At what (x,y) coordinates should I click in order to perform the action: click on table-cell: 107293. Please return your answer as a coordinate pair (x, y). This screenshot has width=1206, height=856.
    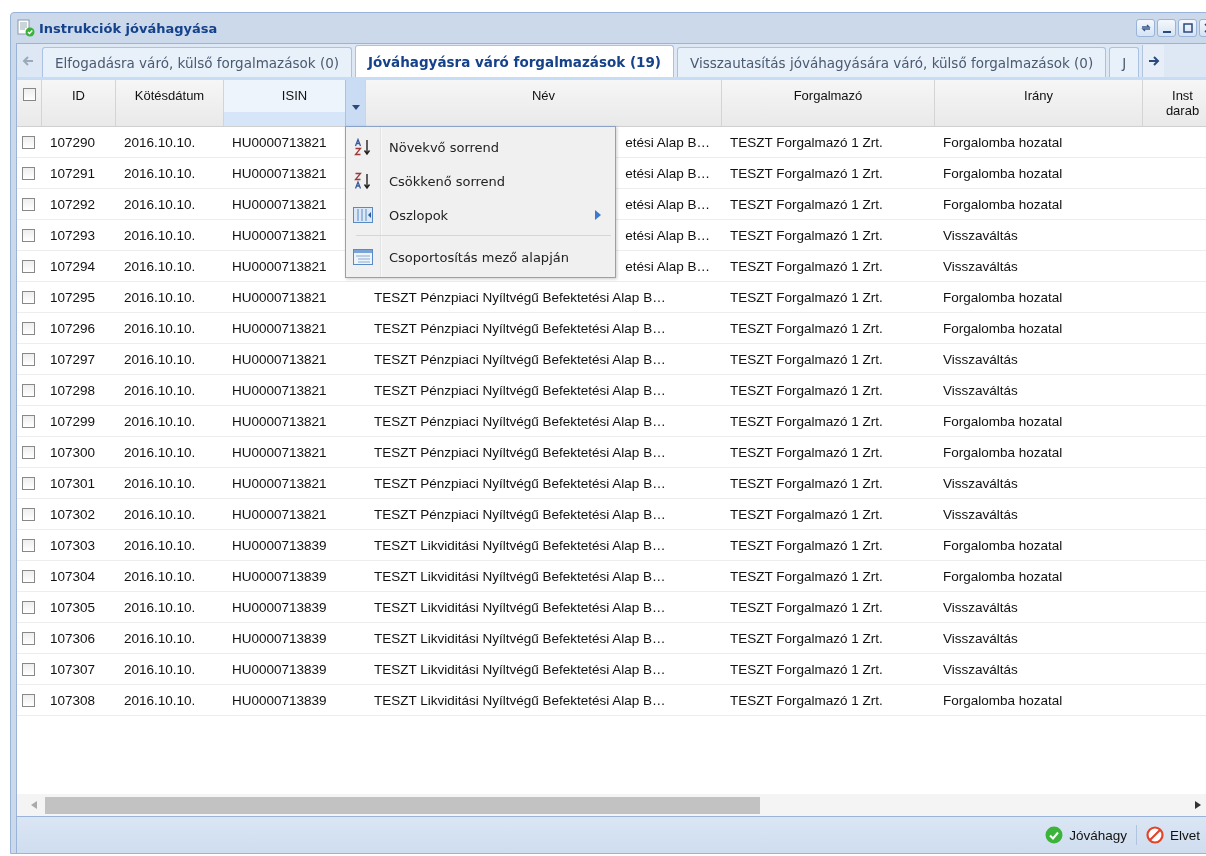
    Looking at the image, I should click on (73, 235).